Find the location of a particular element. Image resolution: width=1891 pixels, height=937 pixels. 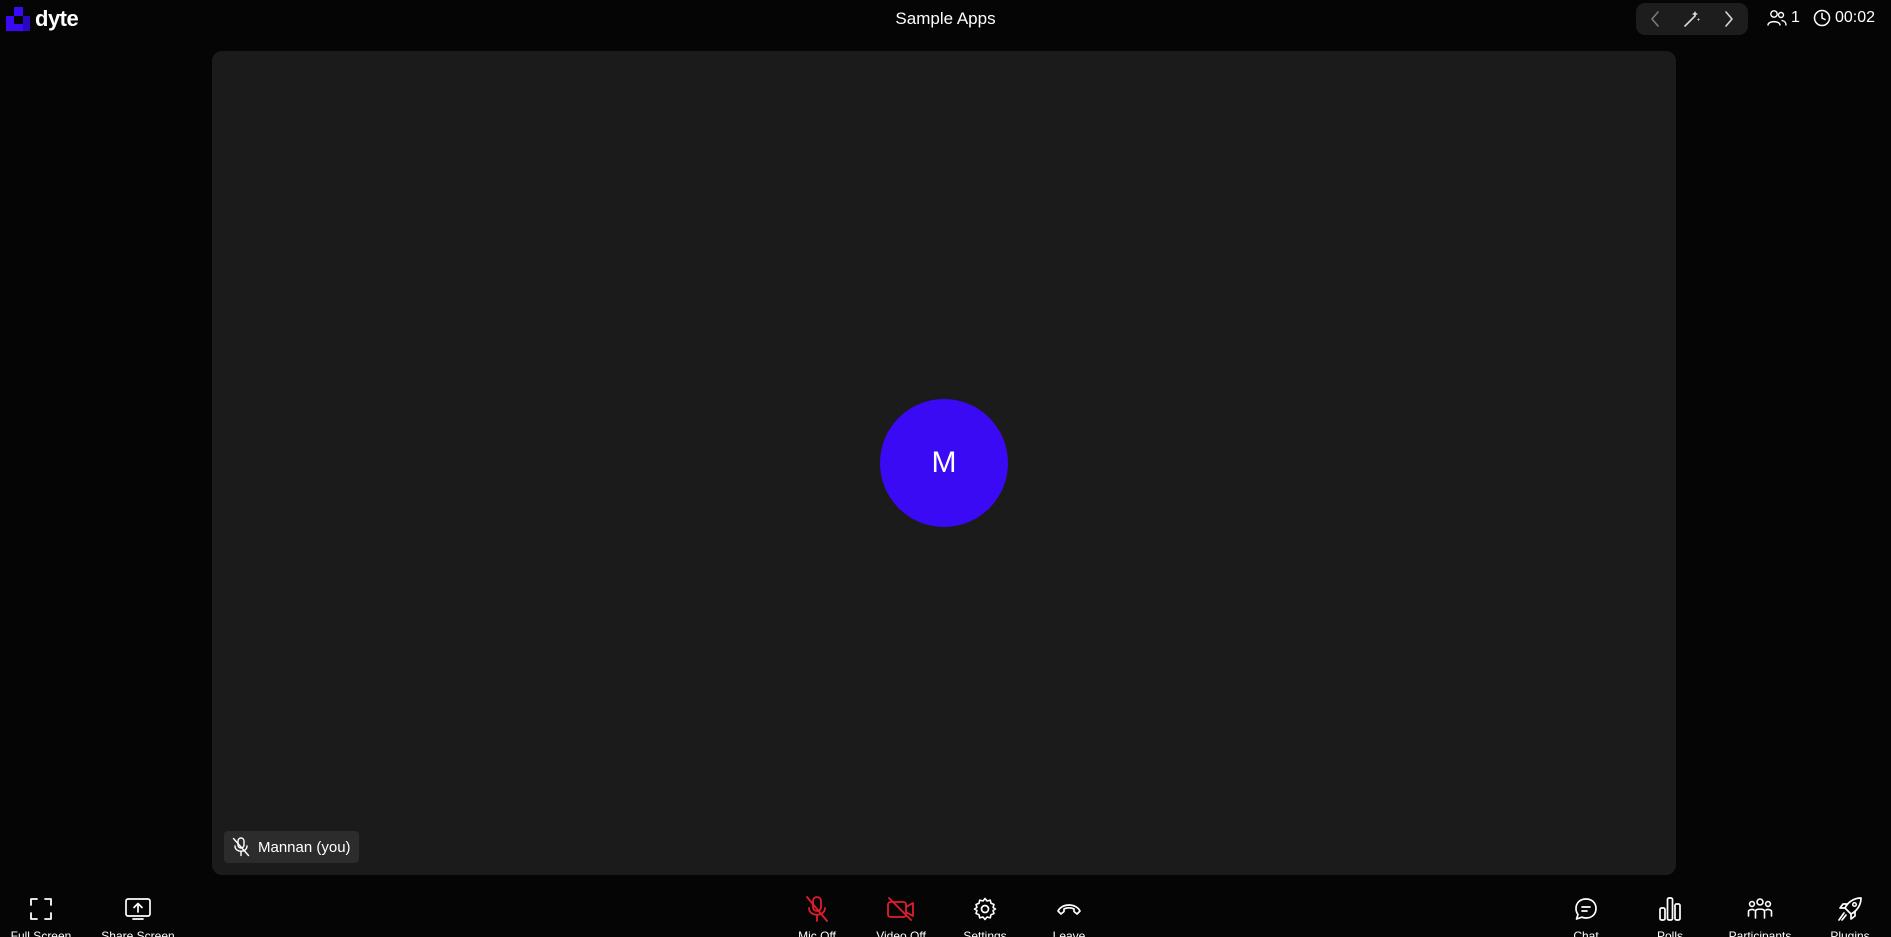

header: dyte Sample Apps 1 00:02 is located at coordinates (945, 20).